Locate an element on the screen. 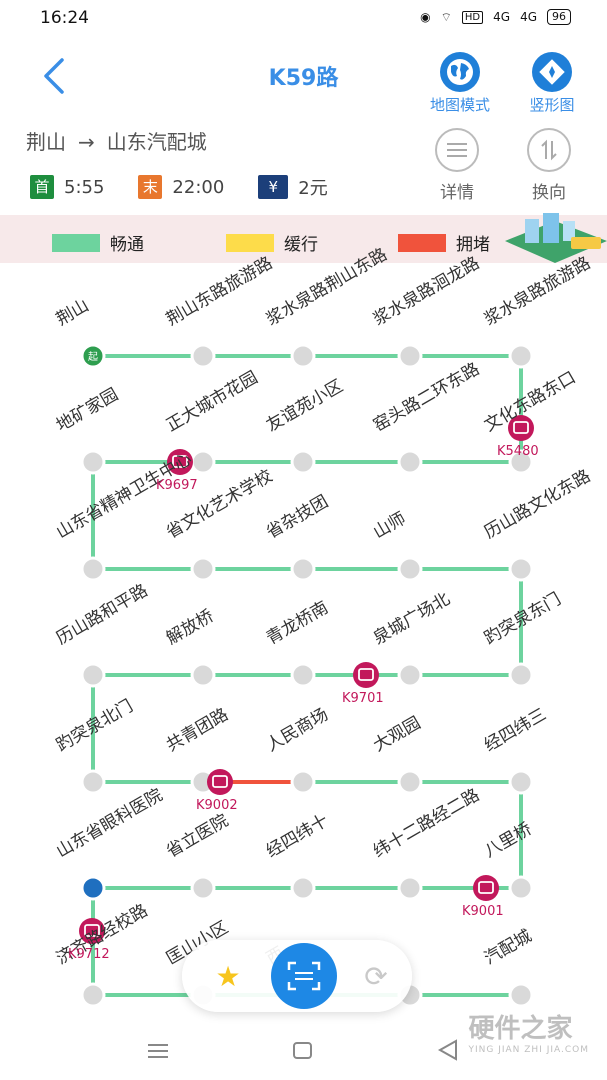 This screenshot has width=607, height=1080. first-bus-time: 5:55 is located at coordinates (84, 187).